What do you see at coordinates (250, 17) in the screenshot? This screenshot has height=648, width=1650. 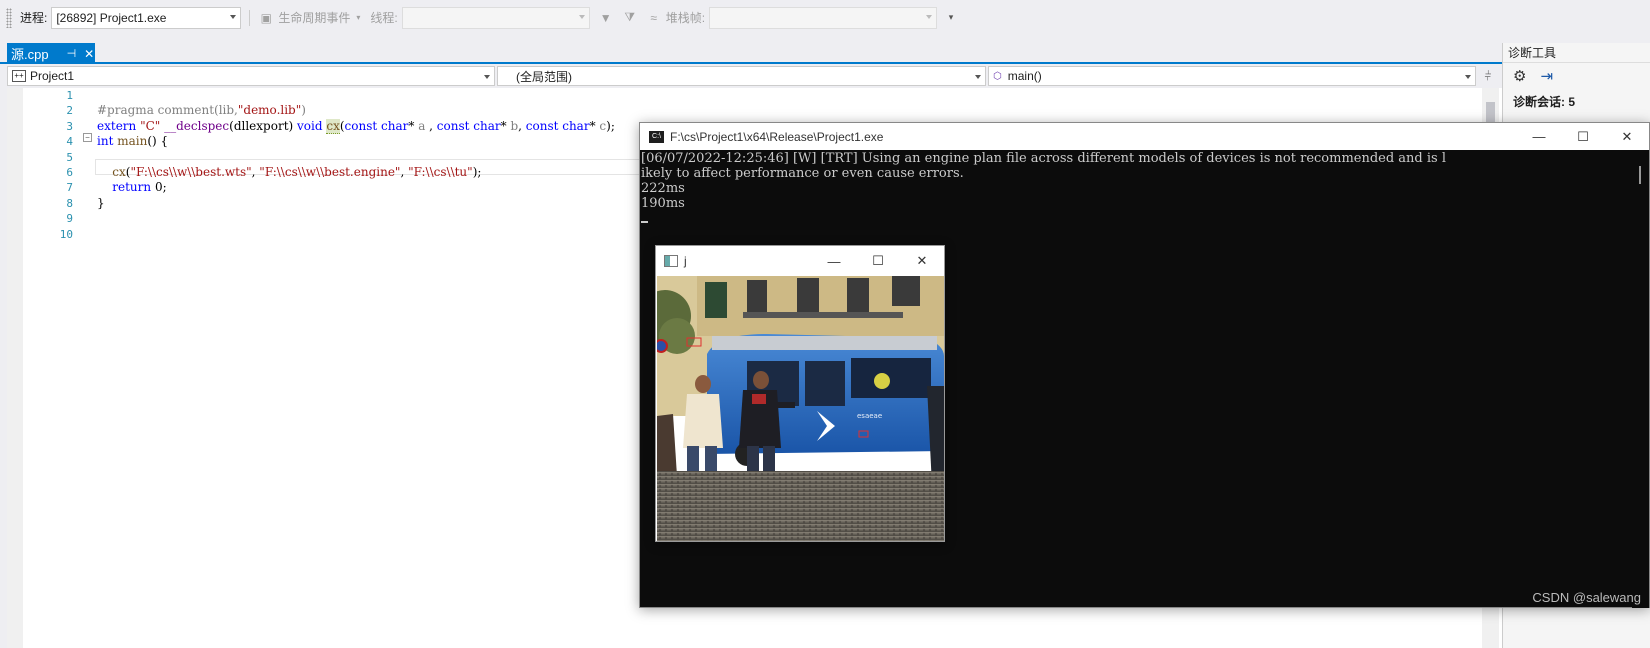 I see `toolbar-separator` at bounding box center [250, 17].